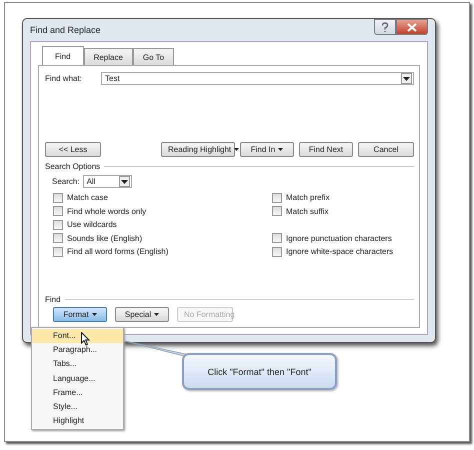 The image size is (474, 450). I want to click on find-option-button: Special, so click(142, 314).